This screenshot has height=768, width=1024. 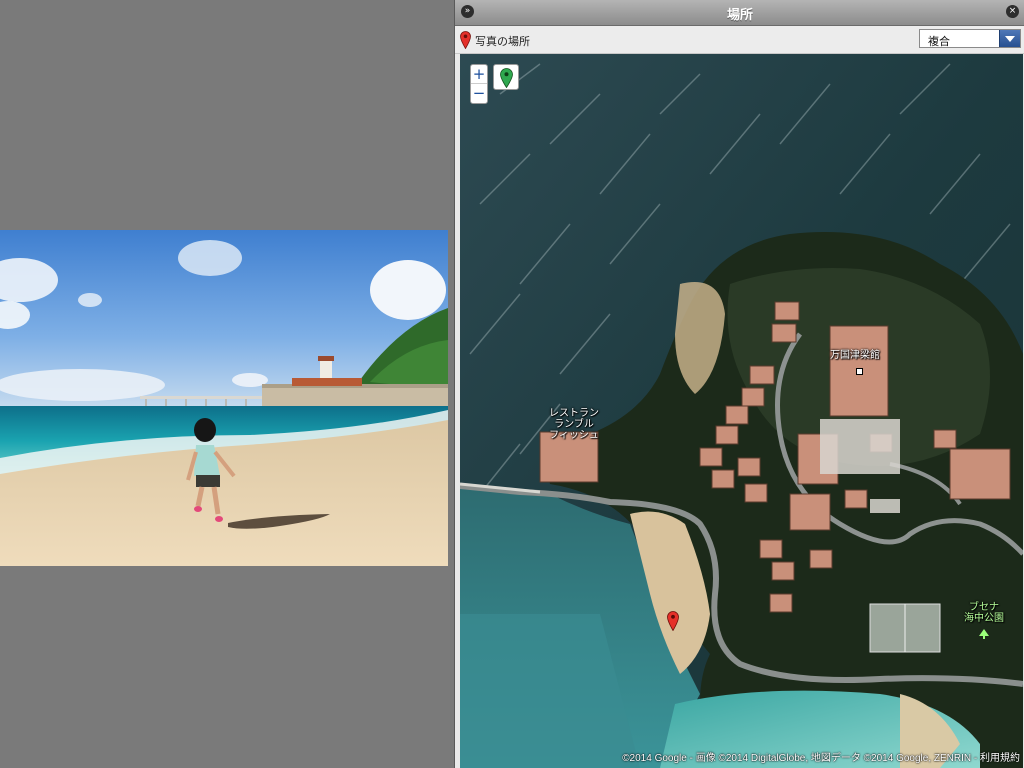 I want to click on restaurant-label-line1: レストラン, so click(x=574, y=413).